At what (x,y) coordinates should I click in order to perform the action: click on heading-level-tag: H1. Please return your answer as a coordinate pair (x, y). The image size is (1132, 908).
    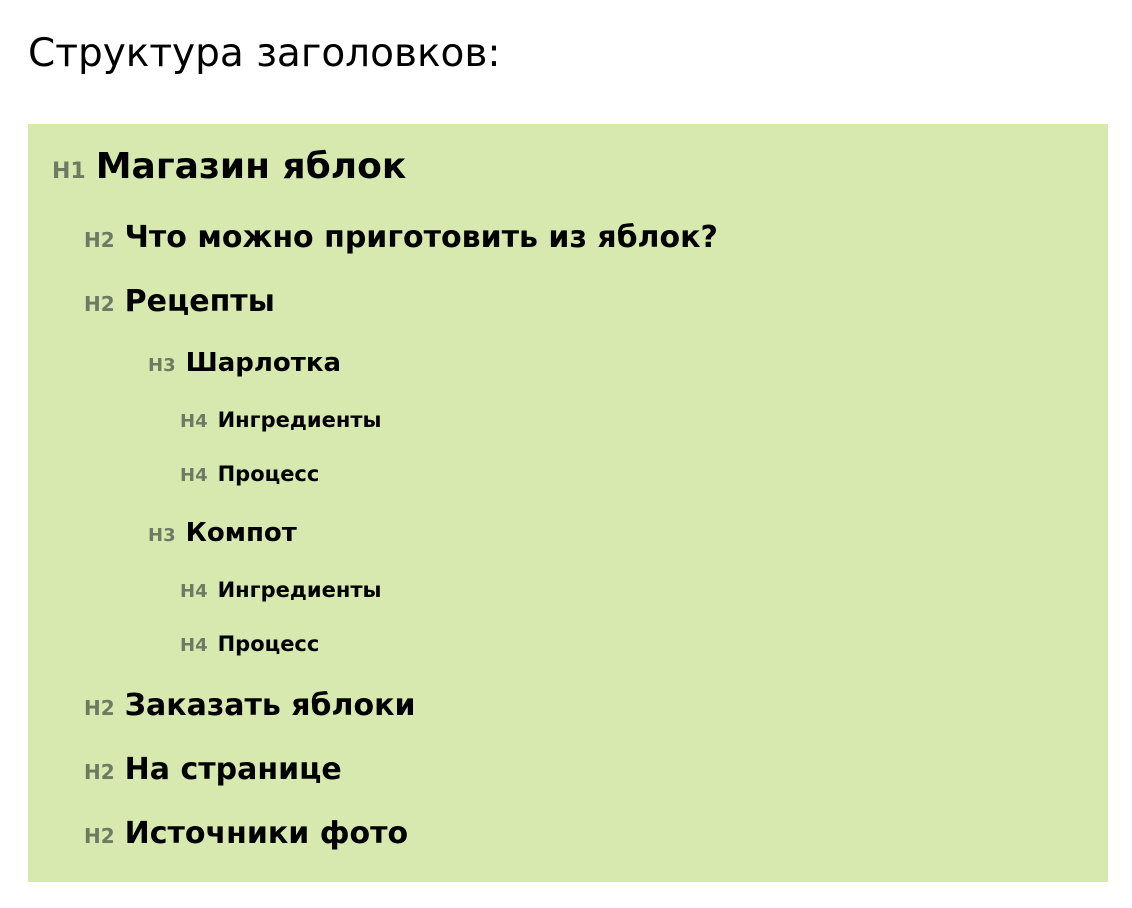
    Looking at the image, I should click on (69, 171).